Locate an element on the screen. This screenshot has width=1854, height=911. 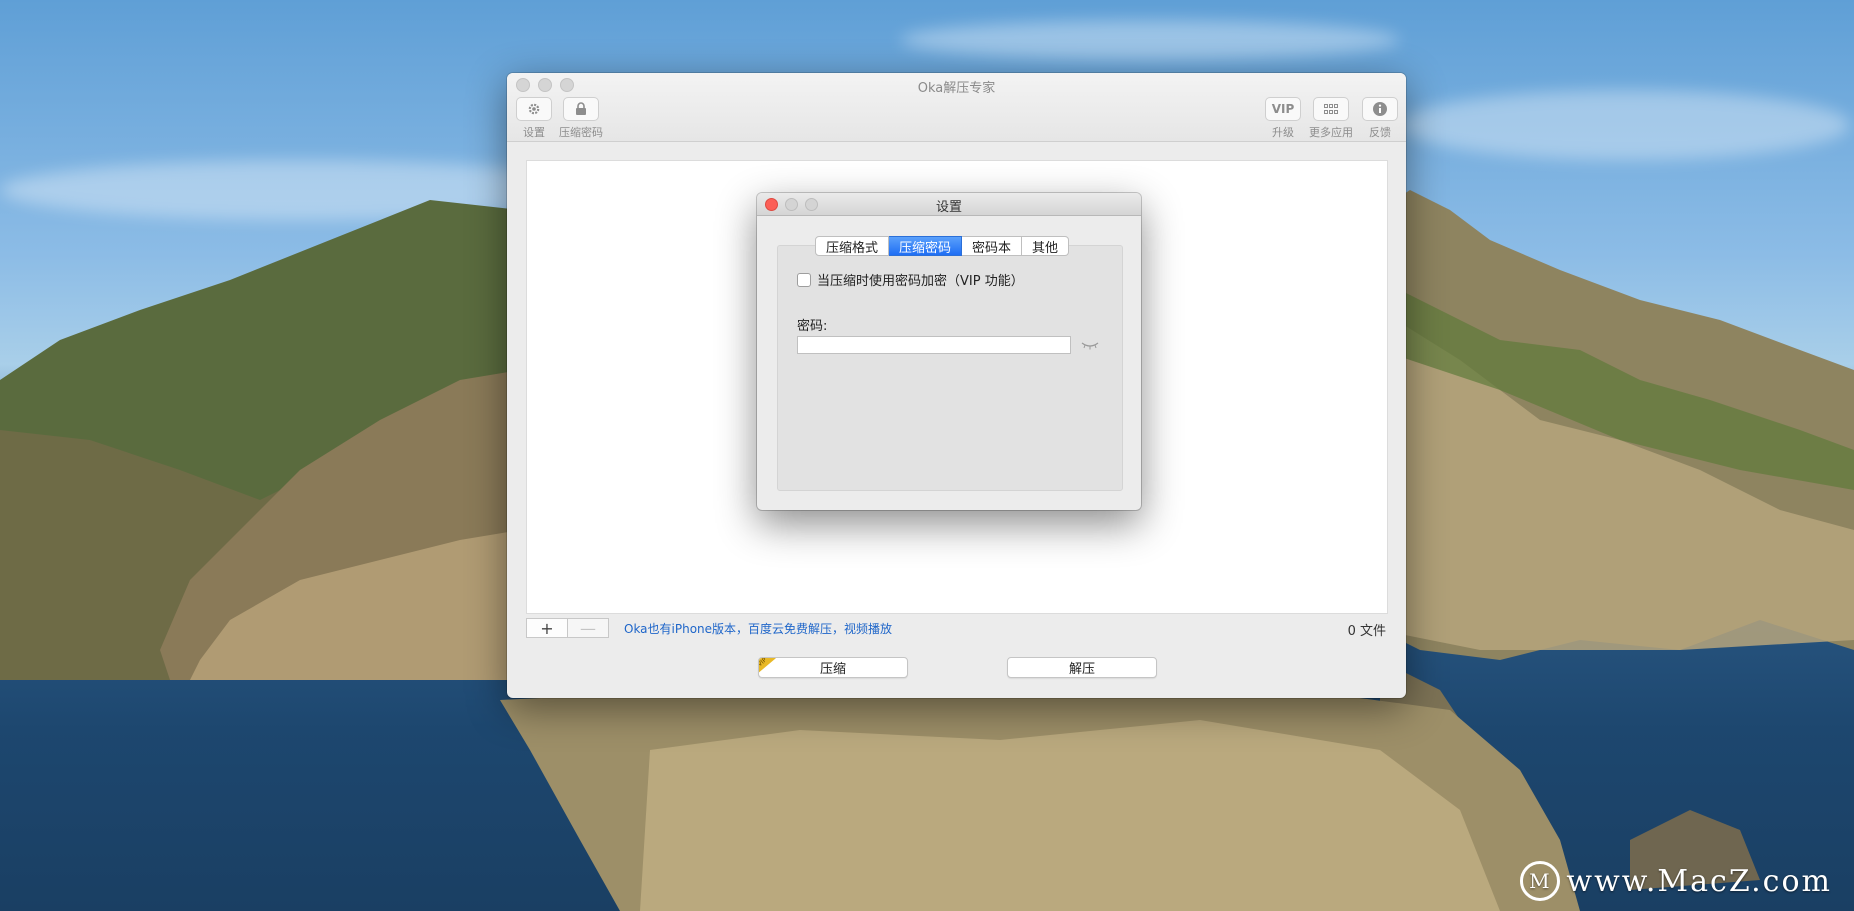
toolbar-more-apps-button: 更多应用 is located at coordinates (1331, 118).